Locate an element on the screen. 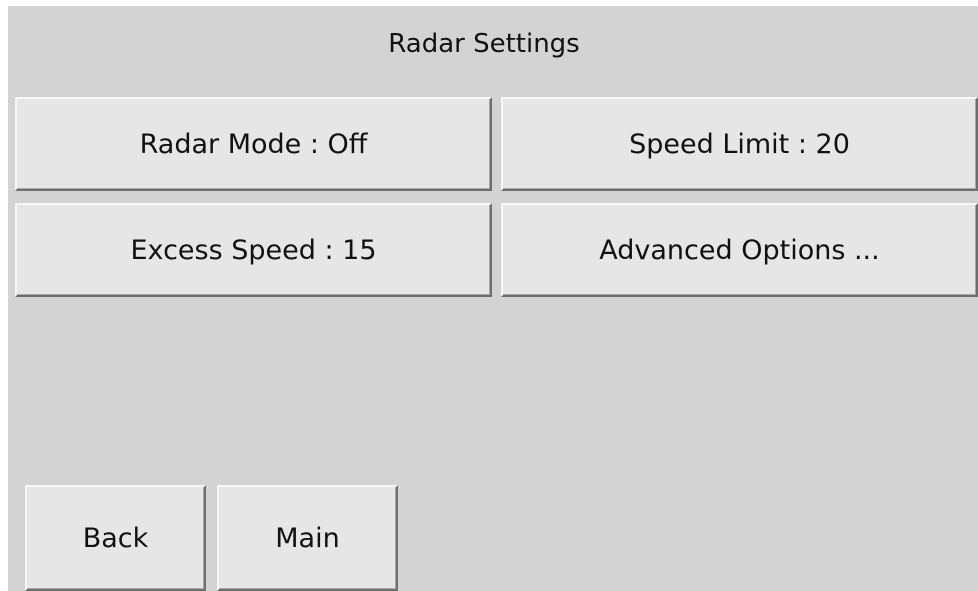 The width and height of the screenshot is (978, 591). radar-mode-button: Radar Mode : Off is located at coordinates (253, 144).